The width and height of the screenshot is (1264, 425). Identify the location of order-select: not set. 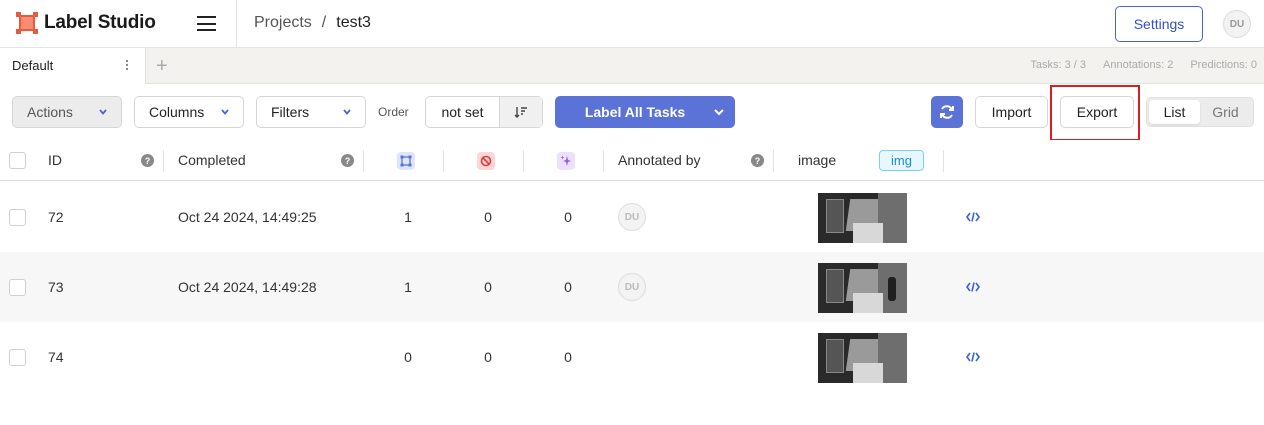
(463, 112).